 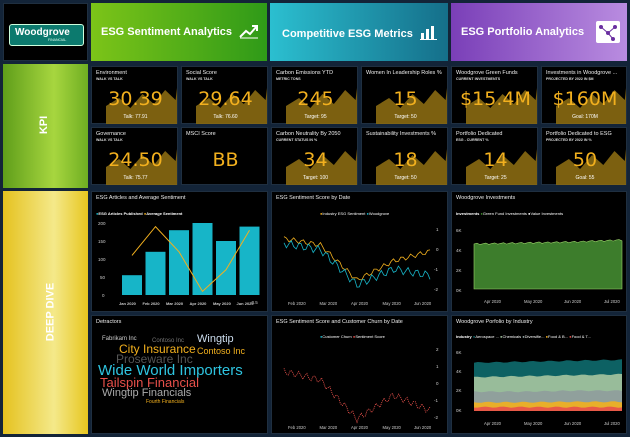 What do you see at coordinates (347, 34) in the screenshot?
I see `tab-competitive-esg-label: Competitive ESG Metrics` at bounding box center [347, 34].